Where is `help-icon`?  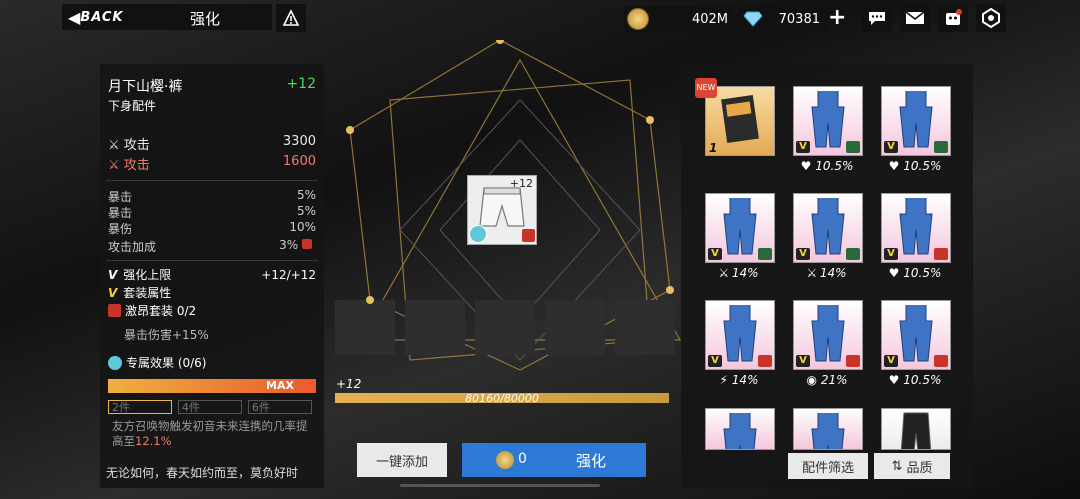
help-icon is located at coordinates (291, 17).